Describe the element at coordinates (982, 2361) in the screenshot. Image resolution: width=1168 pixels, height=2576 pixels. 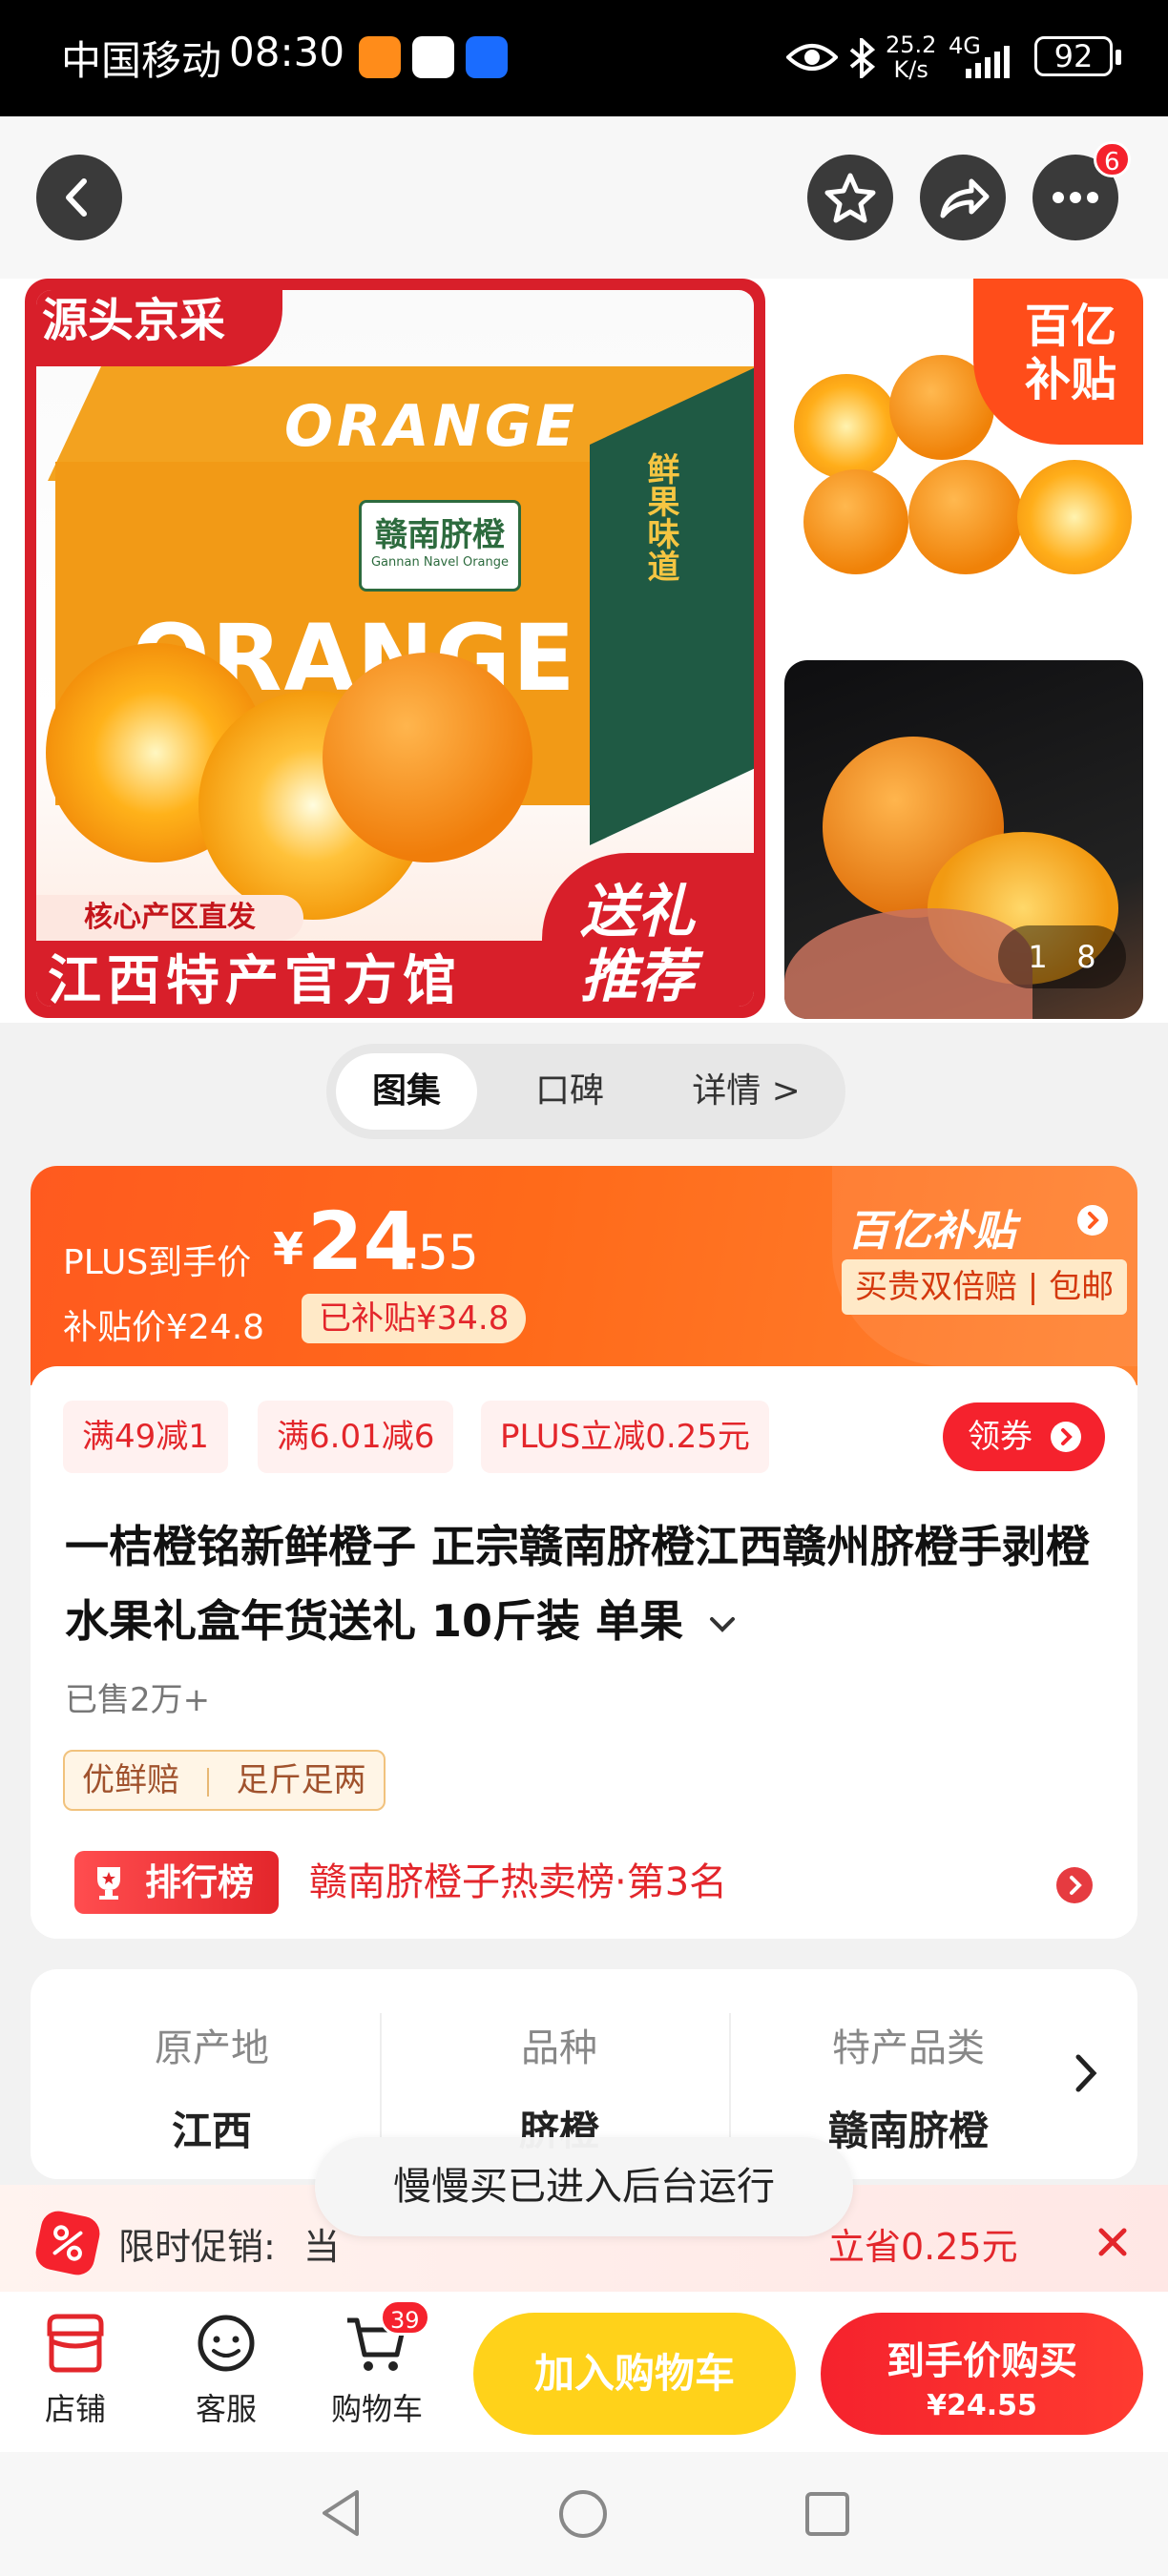
I see `buy-now-label: 到手价购买` at that location.